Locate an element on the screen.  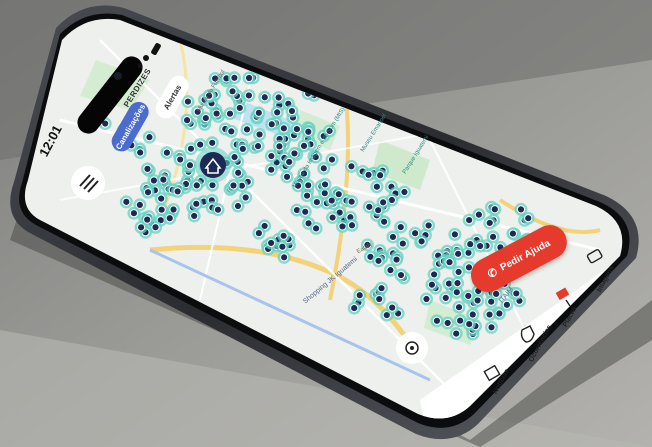
nav-label: Notícias is located at coordinates (501, 381).